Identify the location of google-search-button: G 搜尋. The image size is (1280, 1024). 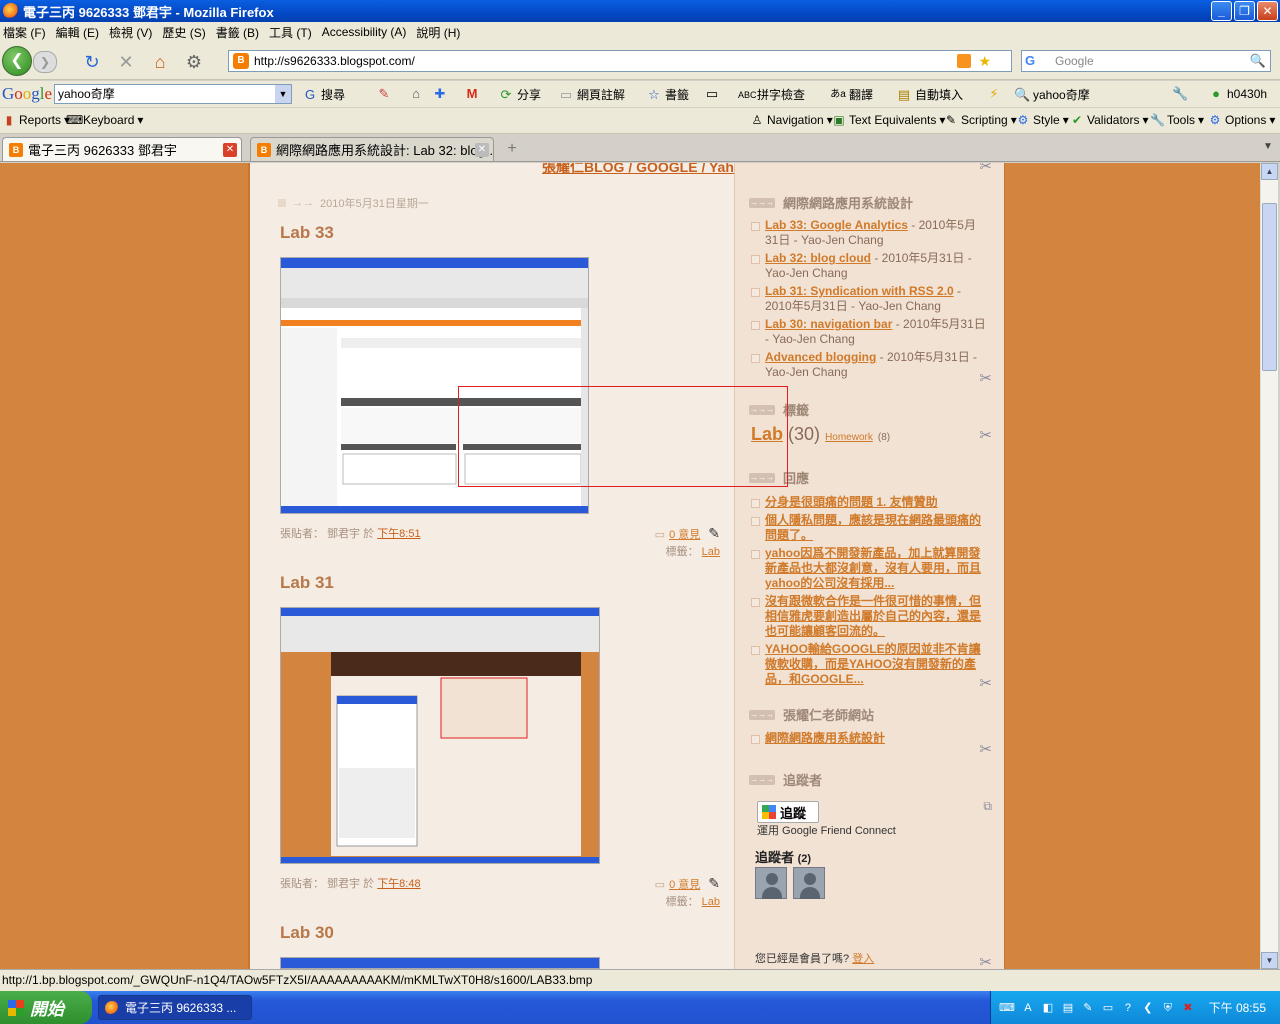
(323, 94).